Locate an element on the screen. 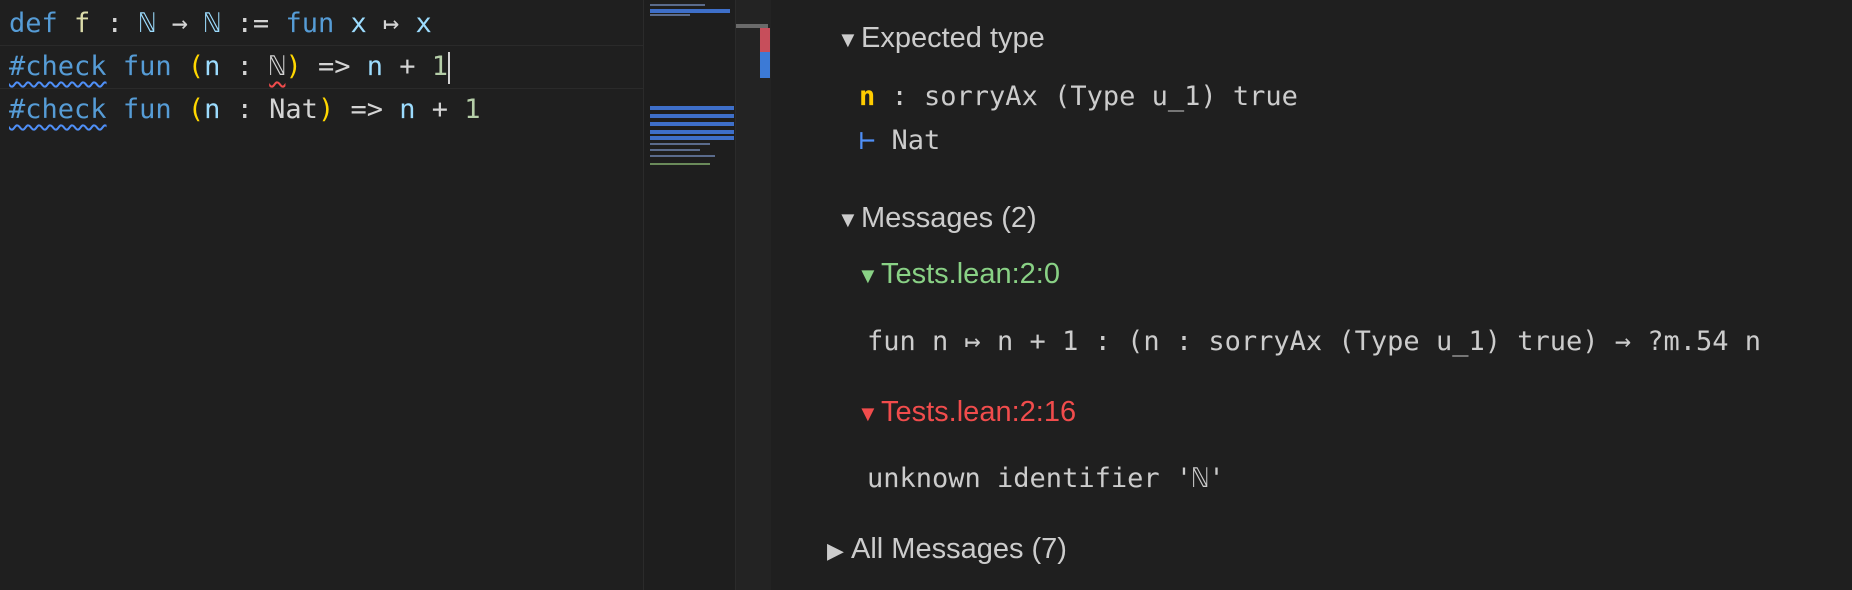  hypothesis-name: n is located at coordinates (867, 96).